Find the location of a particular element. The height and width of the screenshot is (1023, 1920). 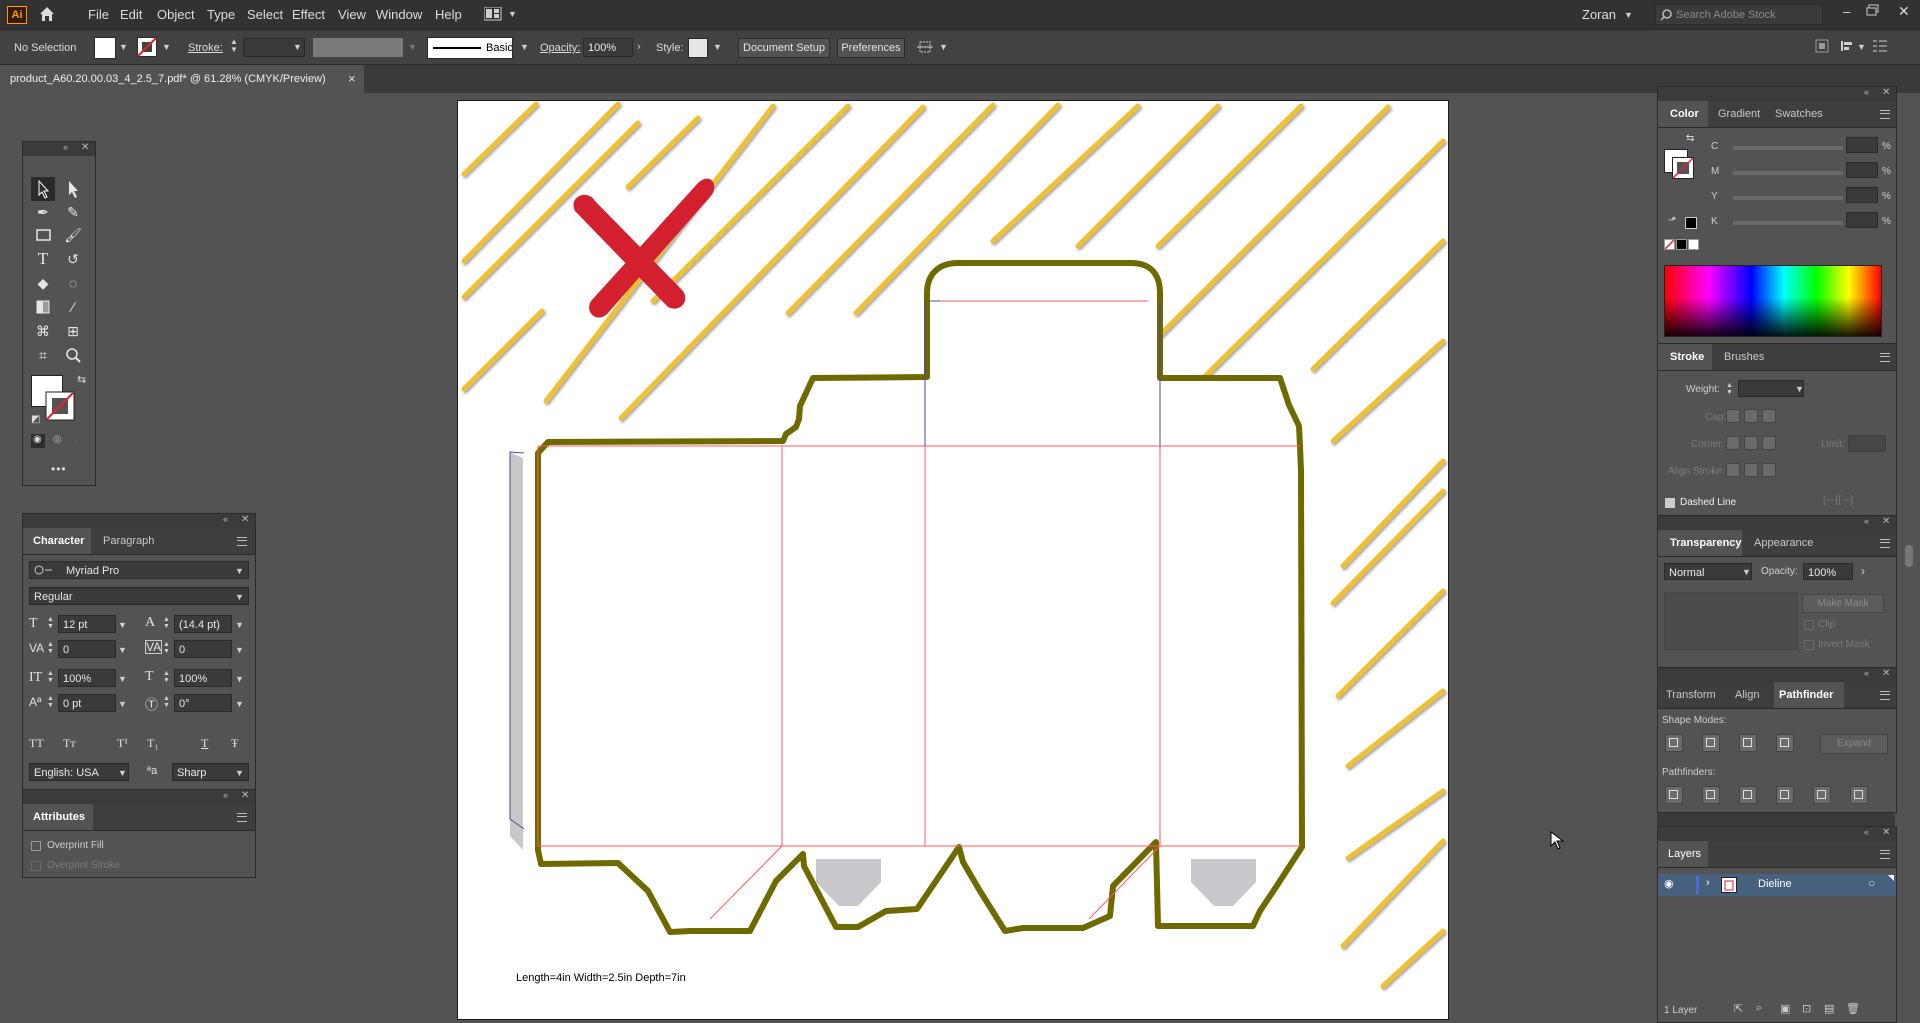

tab-transparency: Transparency is located at coordinates (1706, 543).